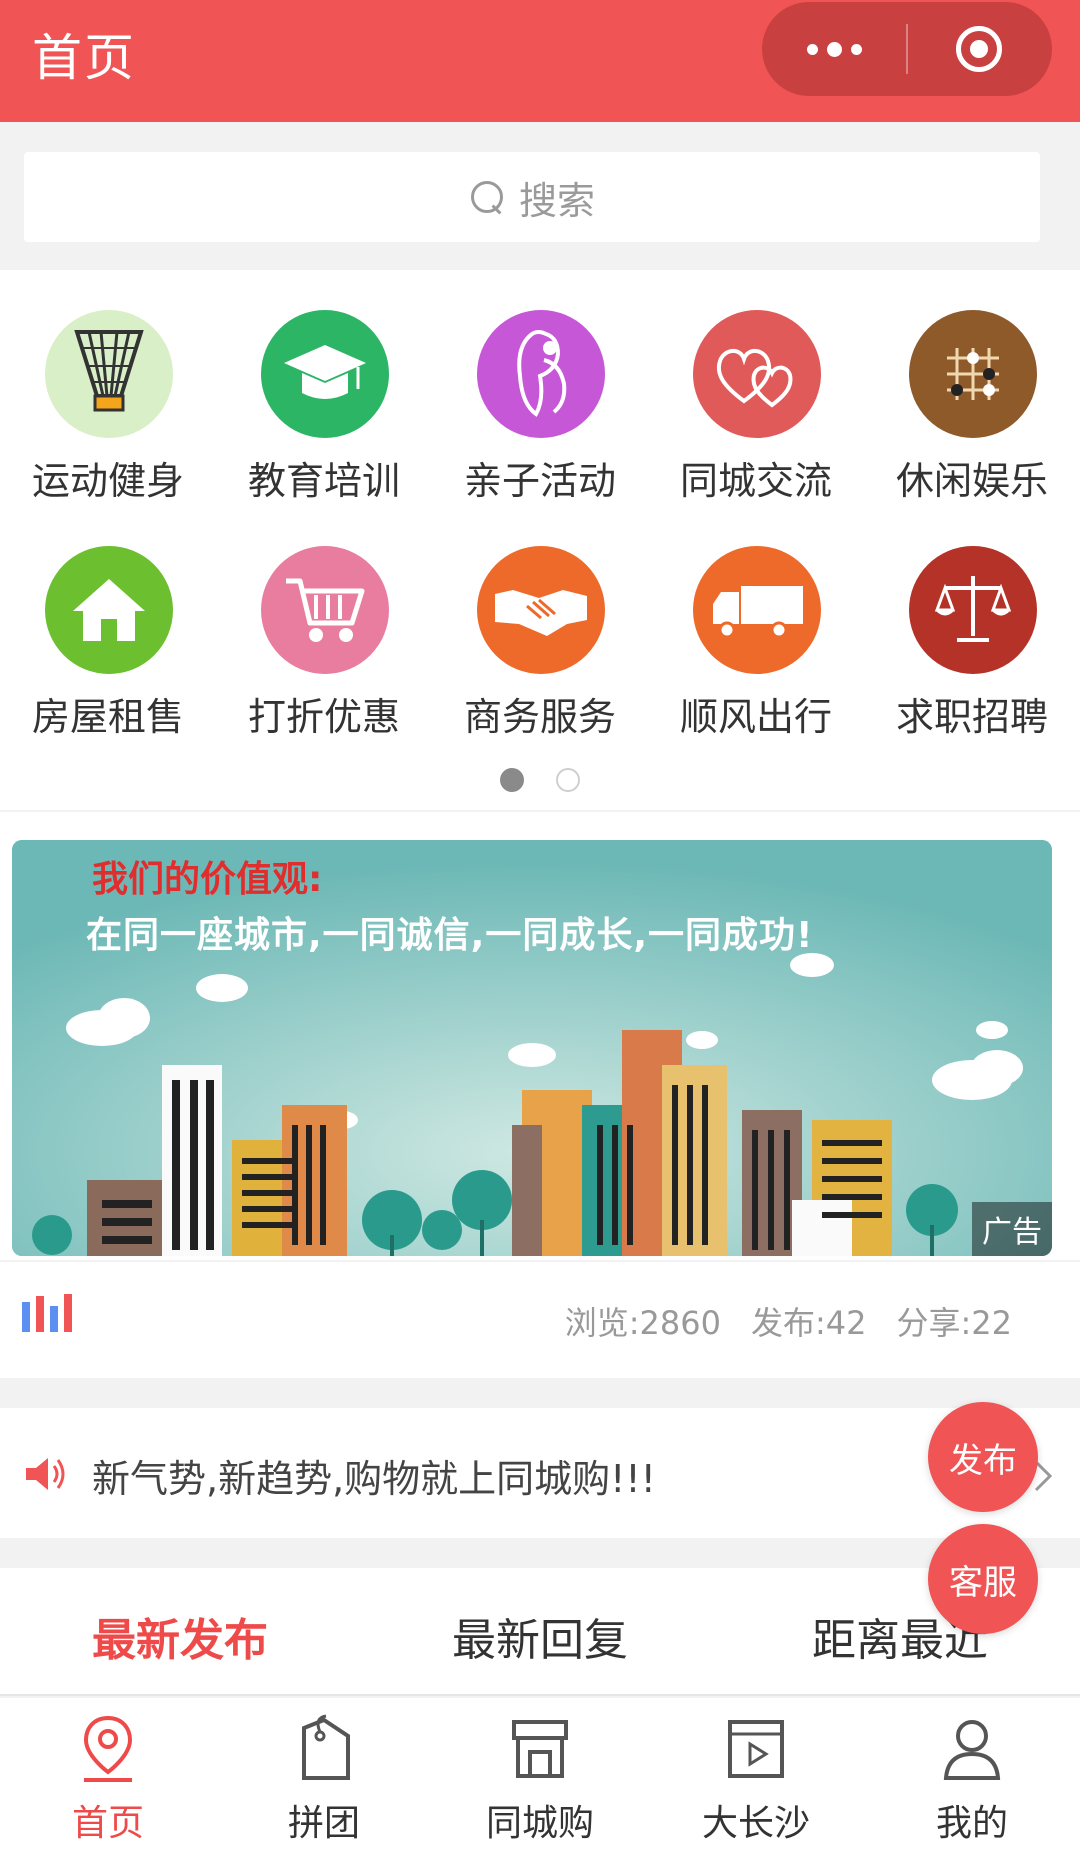 This screenshot has height=1849, width=1080. Describe the element at coordinates (323, 717) in the screenshot. I see `category-label: 打折优惠` at that location.